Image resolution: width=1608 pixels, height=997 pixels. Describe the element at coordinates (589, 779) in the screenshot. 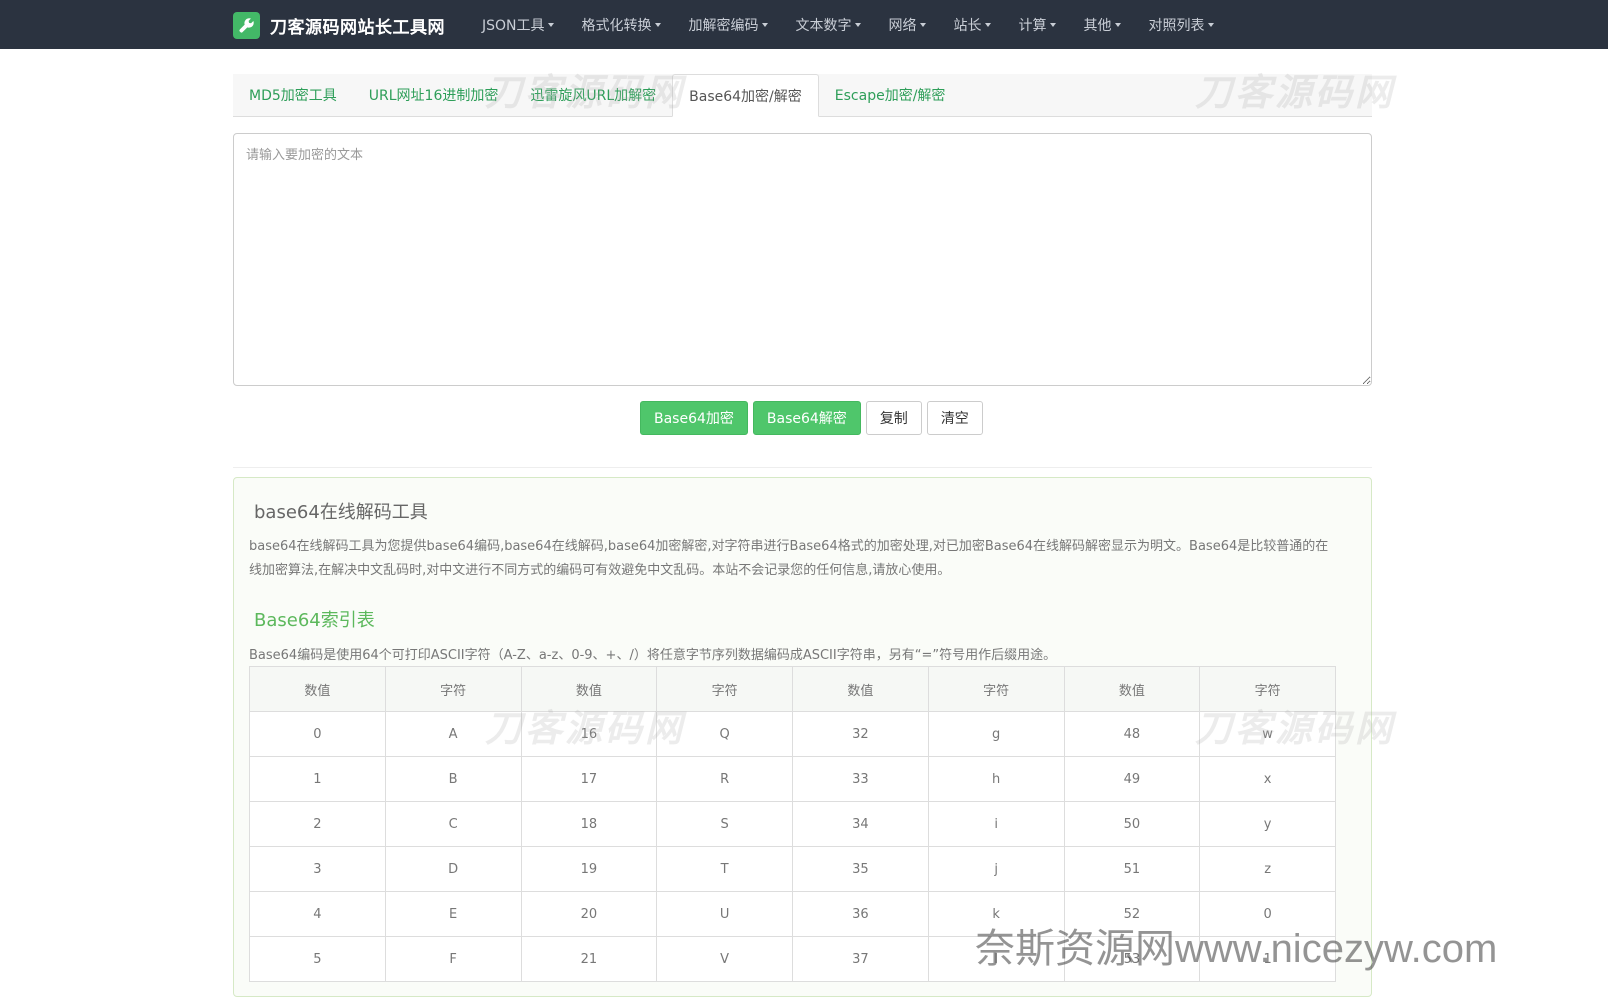

I see `table-cell: 17` at that location.